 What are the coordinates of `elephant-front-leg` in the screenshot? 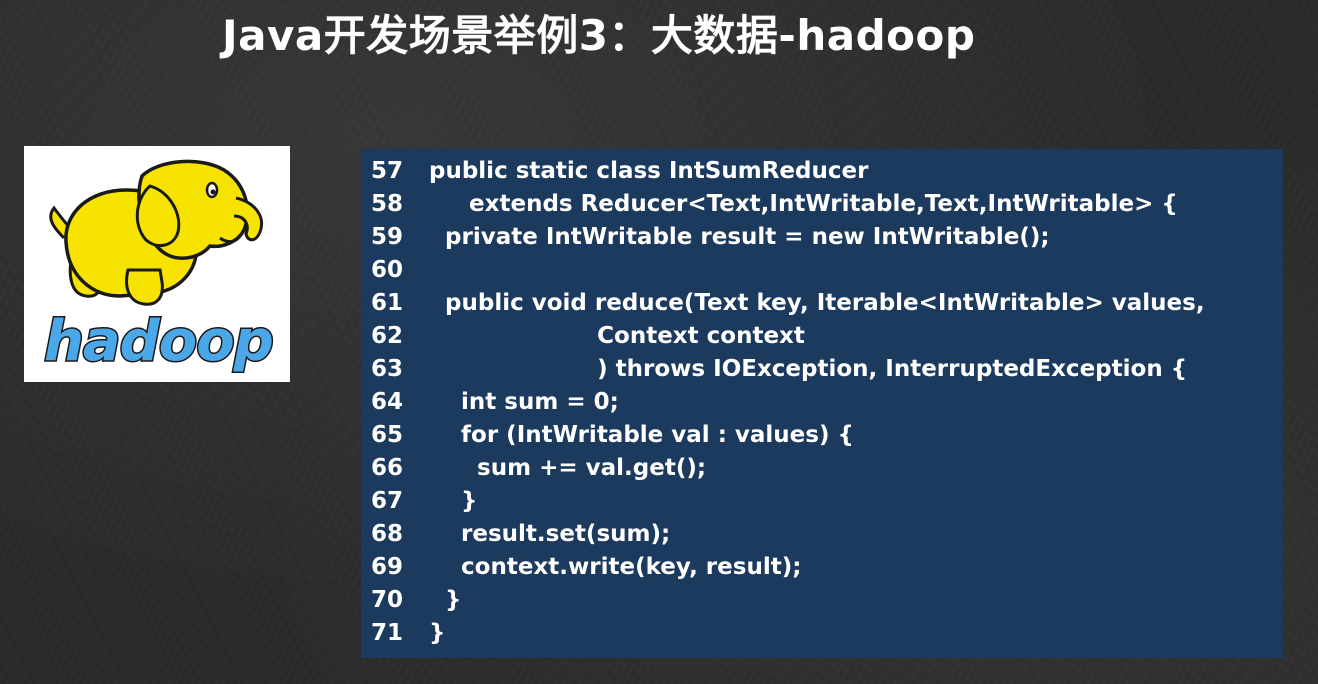 It's located at (144, 287).